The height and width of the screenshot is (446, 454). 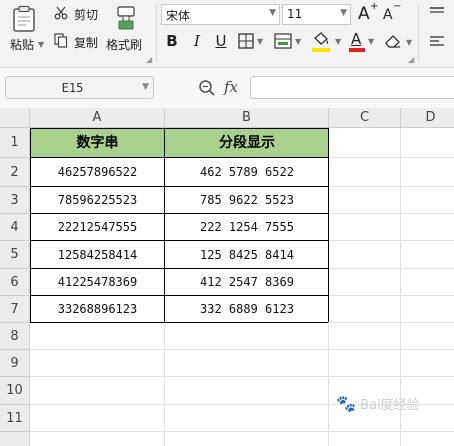 What do you see at coordinates (247, 200) in the screenshot?
I see `table-cell: 785 9622 5523` at bounding box center [247, 200].